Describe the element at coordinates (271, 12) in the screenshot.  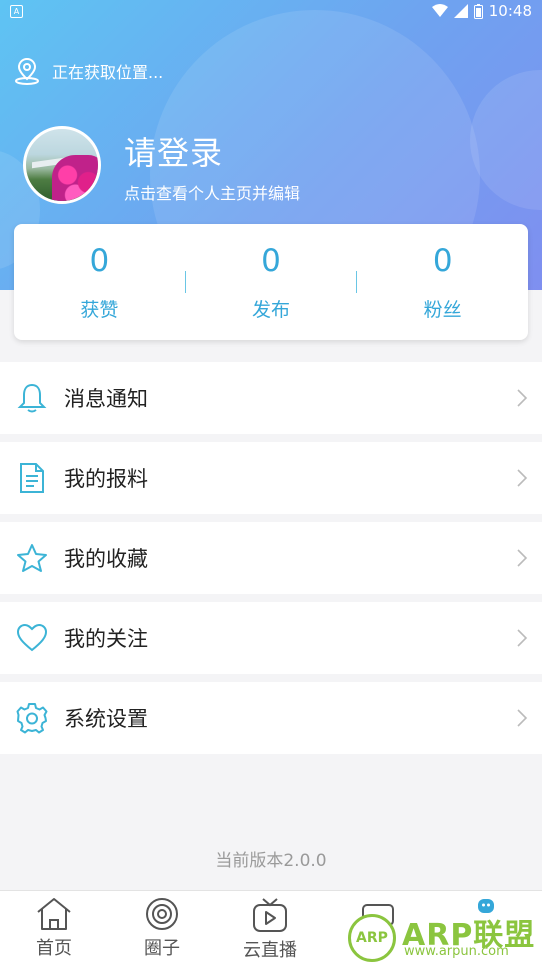
I see `status-bar: A 10:48` at that location.